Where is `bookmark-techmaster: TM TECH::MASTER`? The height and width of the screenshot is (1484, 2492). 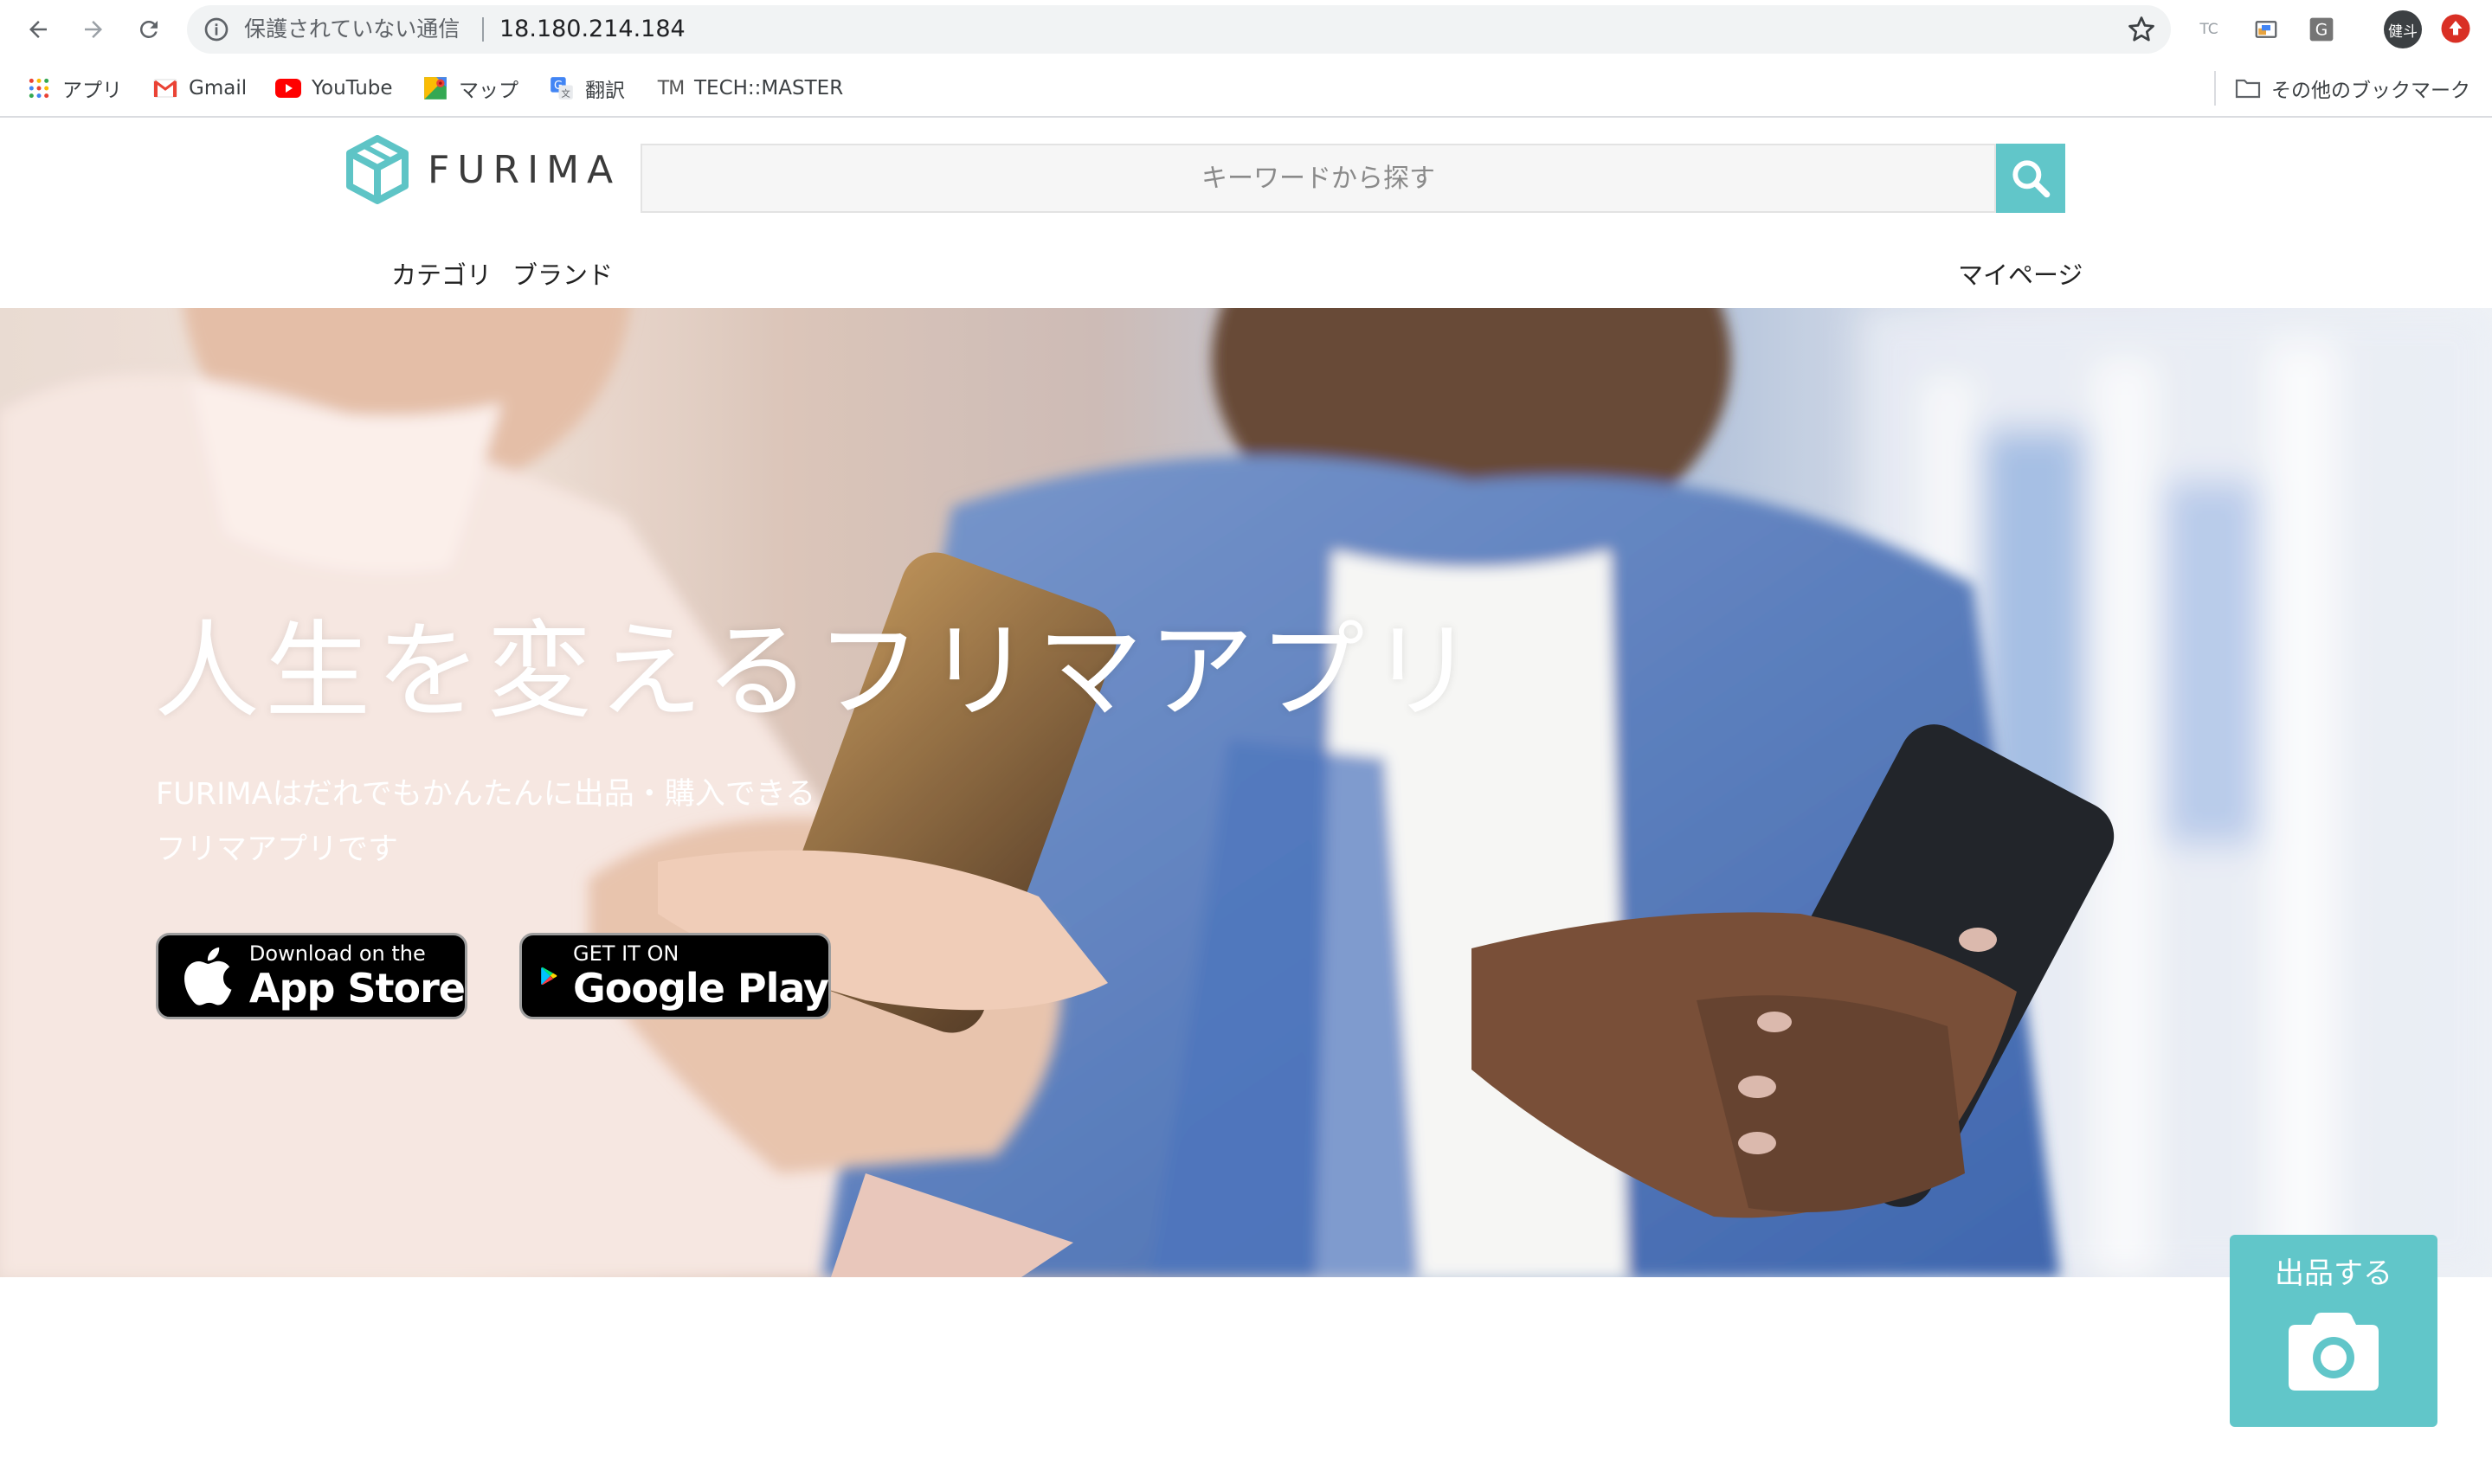 bookmark-techmaster: TM TECH::MASTER is located at coordinates (750, 89).